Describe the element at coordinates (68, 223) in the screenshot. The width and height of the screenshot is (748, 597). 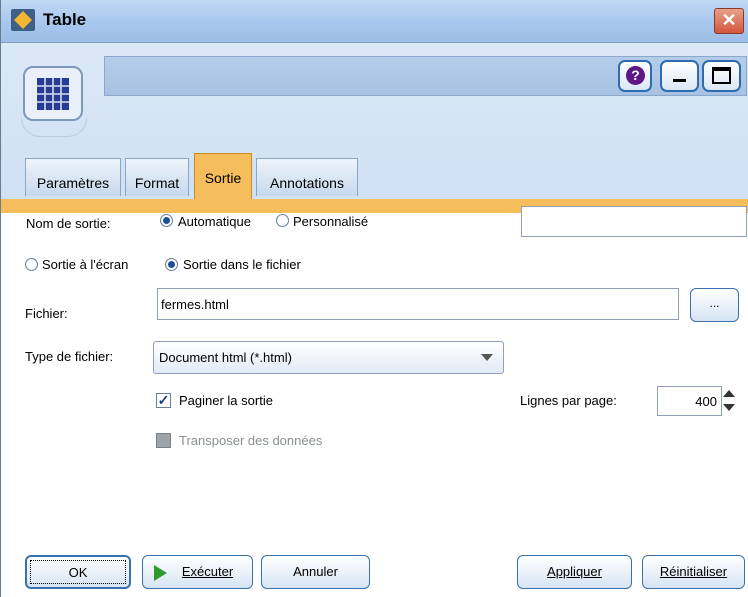
I see `output-name-label: Nom de sortie:` at that location.